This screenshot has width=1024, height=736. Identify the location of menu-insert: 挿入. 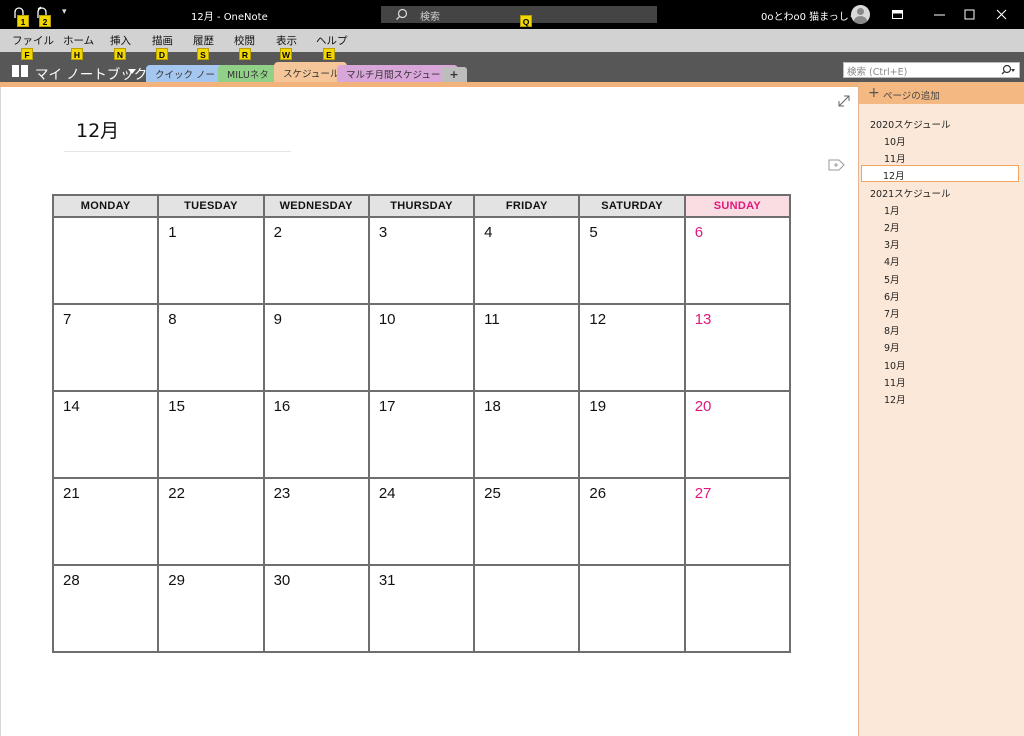
(120, 40).